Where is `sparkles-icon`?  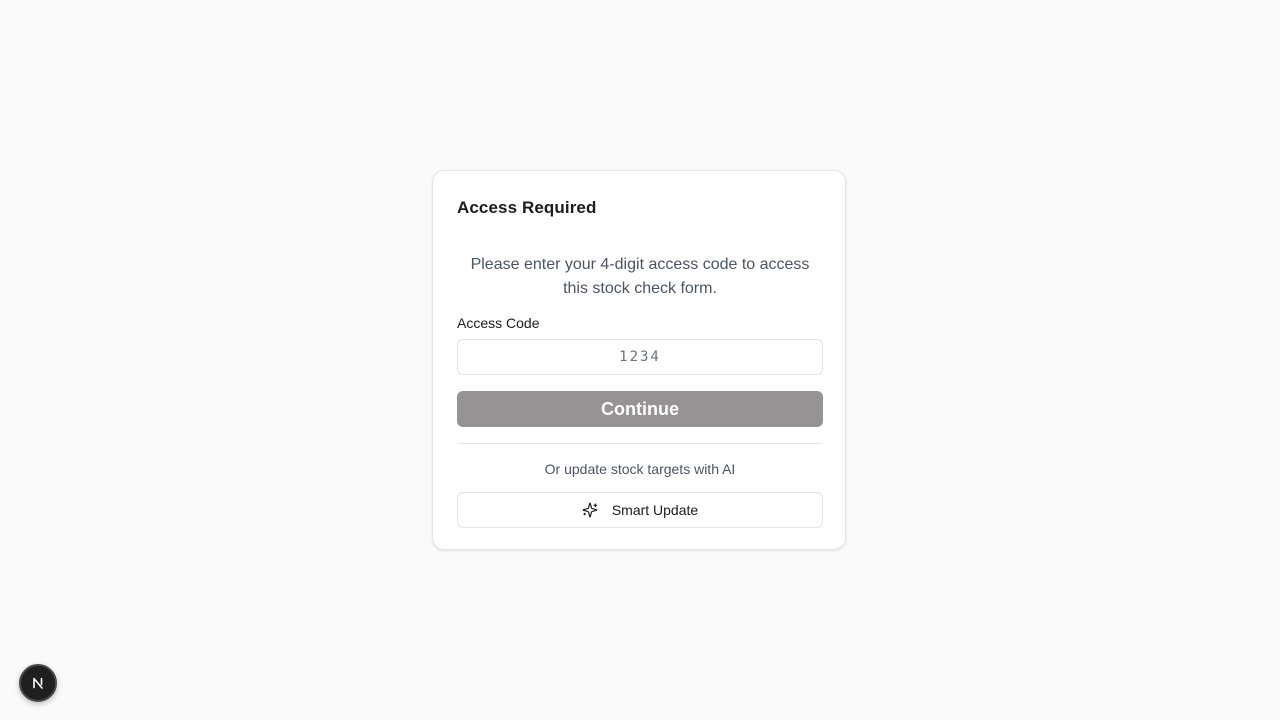 sparkles-icon is located at coordinates (590, 510).